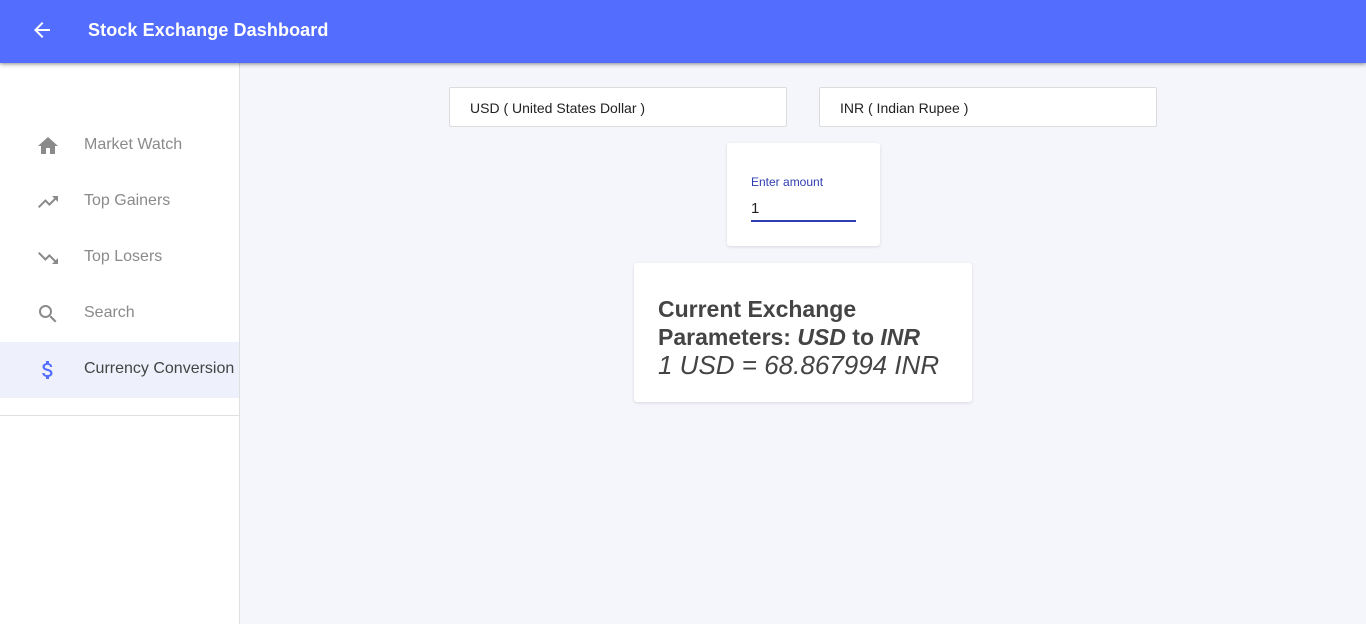  Describe the element at coordinates (109, 312) in the screenshot. I see `sidebar-item-label: Search` at that location.